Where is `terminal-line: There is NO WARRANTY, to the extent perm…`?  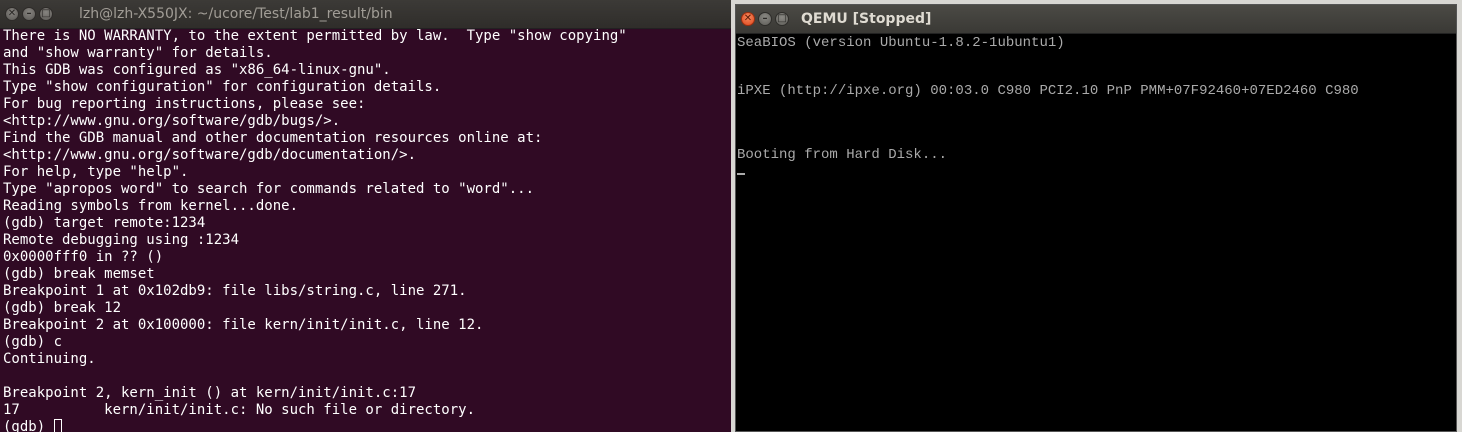 terminal-line: There is NO WARRANTY, to the extent perm… is located at coordinates (315, 36).